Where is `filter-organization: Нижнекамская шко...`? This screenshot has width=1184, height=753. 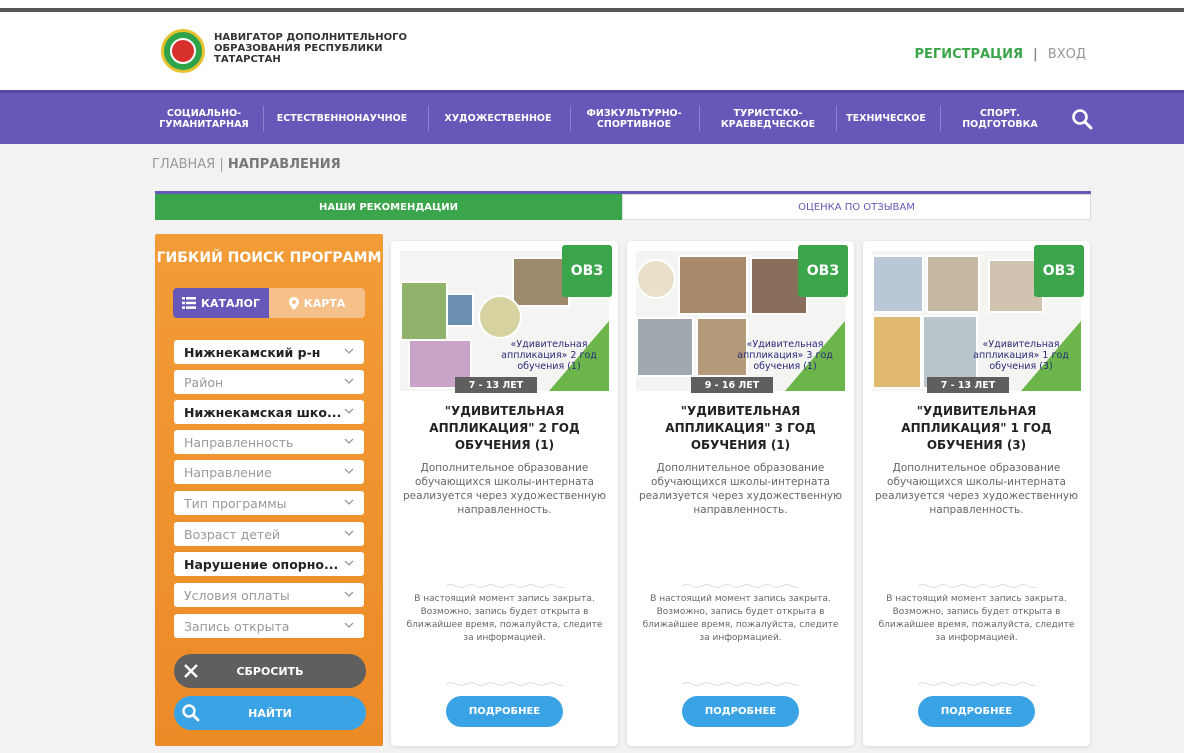
filter-organization: Нижнекамская шко... is located at coordinates (269, 412).